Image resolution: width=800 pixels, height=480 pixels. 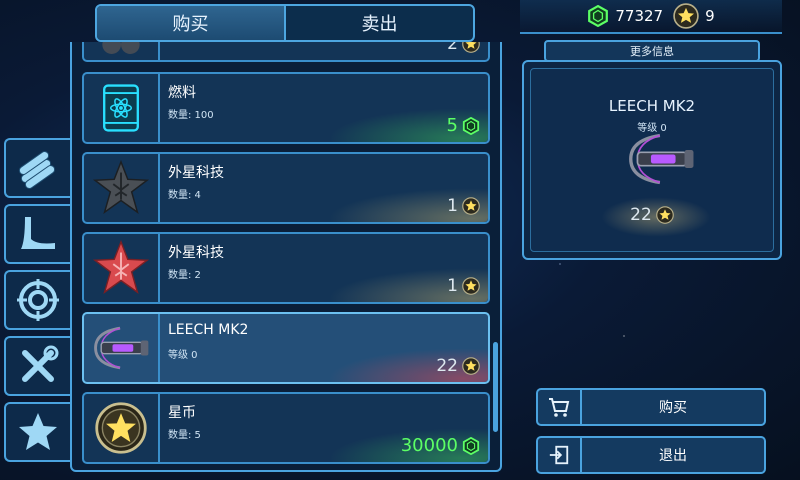 I want to click on category-favorites, so click(x=37, y=432).